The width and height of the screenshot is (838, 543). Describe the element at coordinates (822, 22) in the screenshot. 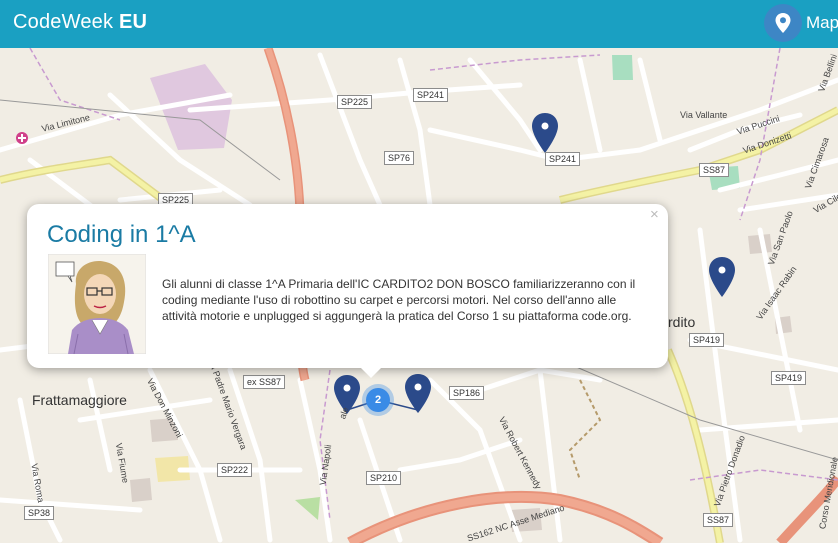

I see `map-label: Map` at that location.